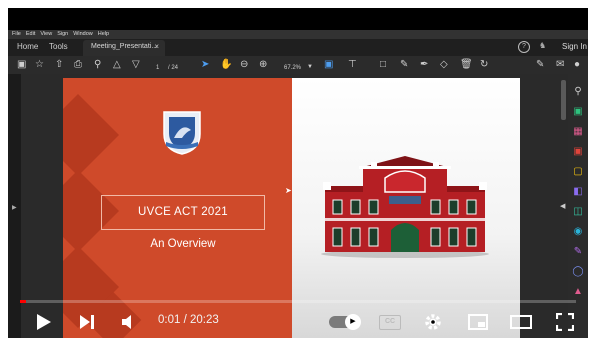 The height and width of the screenshot is (345, 596). Describe the element at coordinates (263, 65) in the screenshot. I see `zoom-in-icon: ⊕` at that location.